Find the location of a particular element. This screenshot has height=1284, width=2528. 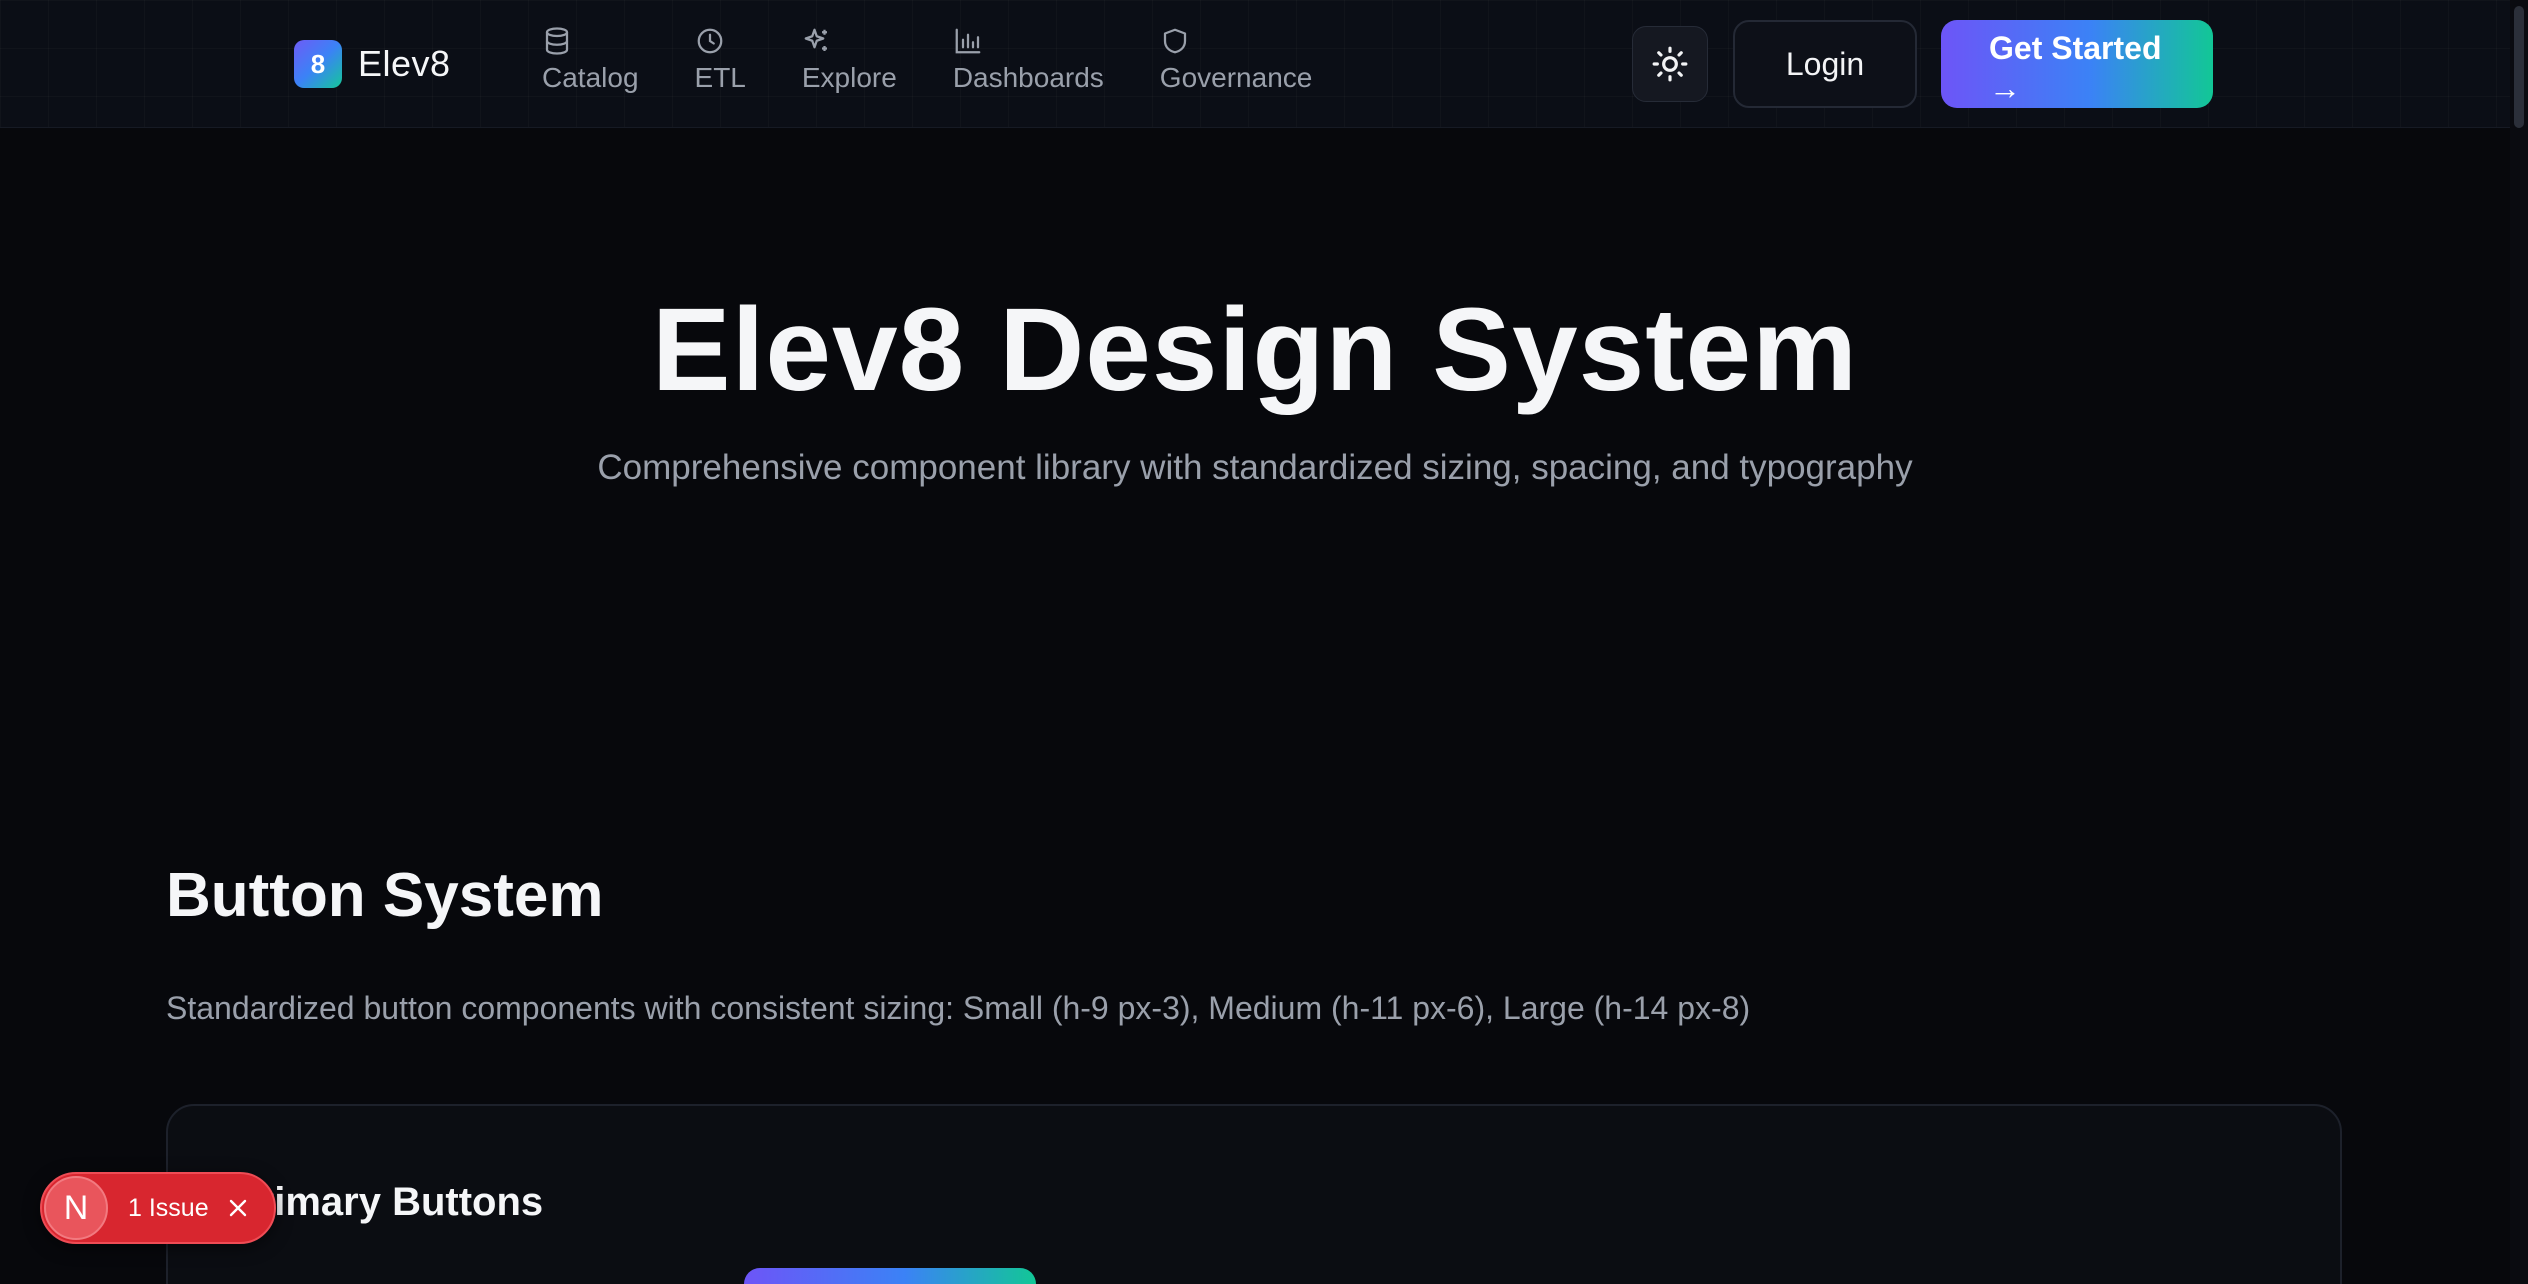

database-icon is located at coordinates (557, 41).